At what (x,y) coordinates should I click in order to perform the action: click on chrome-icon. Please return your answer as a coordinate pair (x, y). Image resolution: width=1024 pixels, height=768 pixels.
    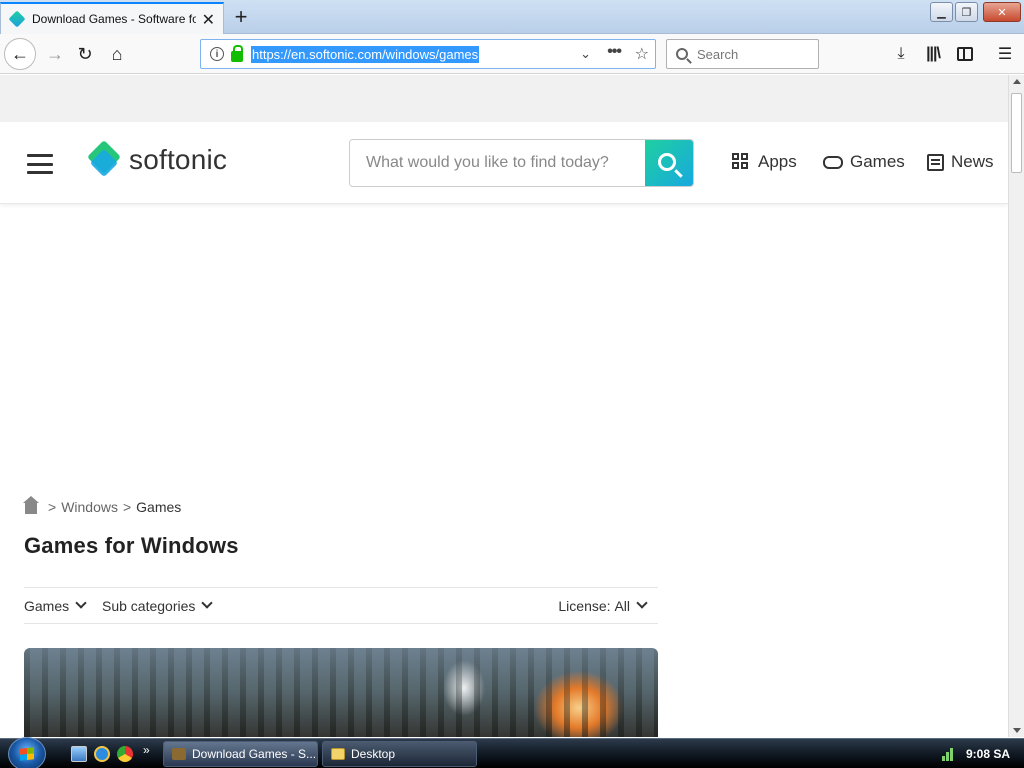
    Looking at the image, I should click on (125, 754).